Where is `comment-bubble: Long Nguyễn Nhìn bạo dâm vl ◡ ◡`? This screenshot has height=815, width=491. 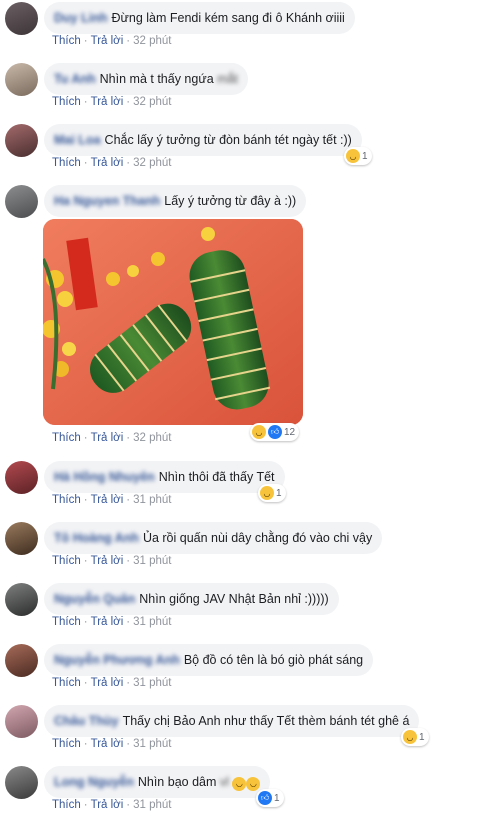
comment-bubble: Long Nguyễn Nhìn bạo dâm vl ◡ ◡ is located at coordinates (157, 782).